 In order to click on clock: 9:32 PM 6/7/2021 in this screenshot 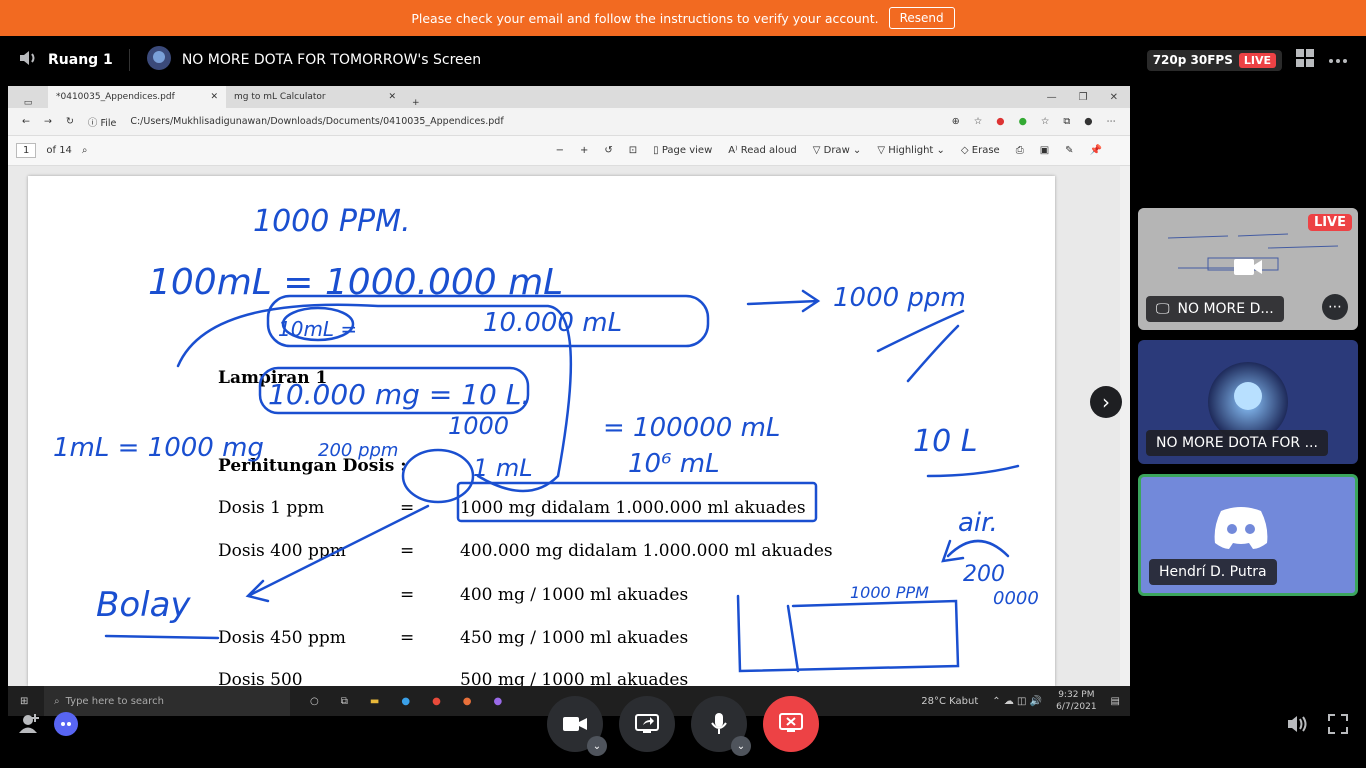, I will do `click(1076, 701)`.